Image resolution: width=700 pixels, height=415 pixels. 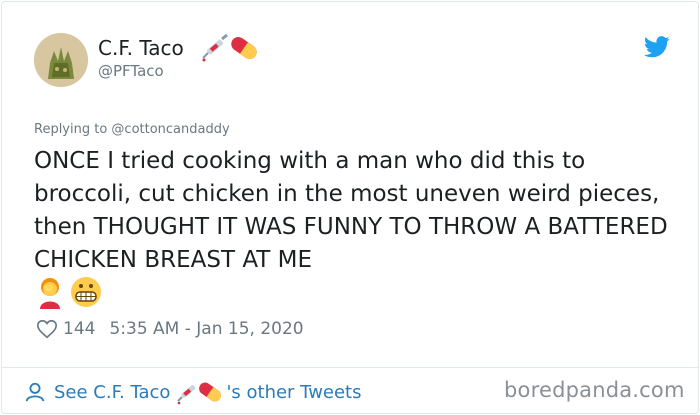 I want to click on tweet-meta: 144 5:35 AM - Jan 15, 2020, so click(x=170, y=329).